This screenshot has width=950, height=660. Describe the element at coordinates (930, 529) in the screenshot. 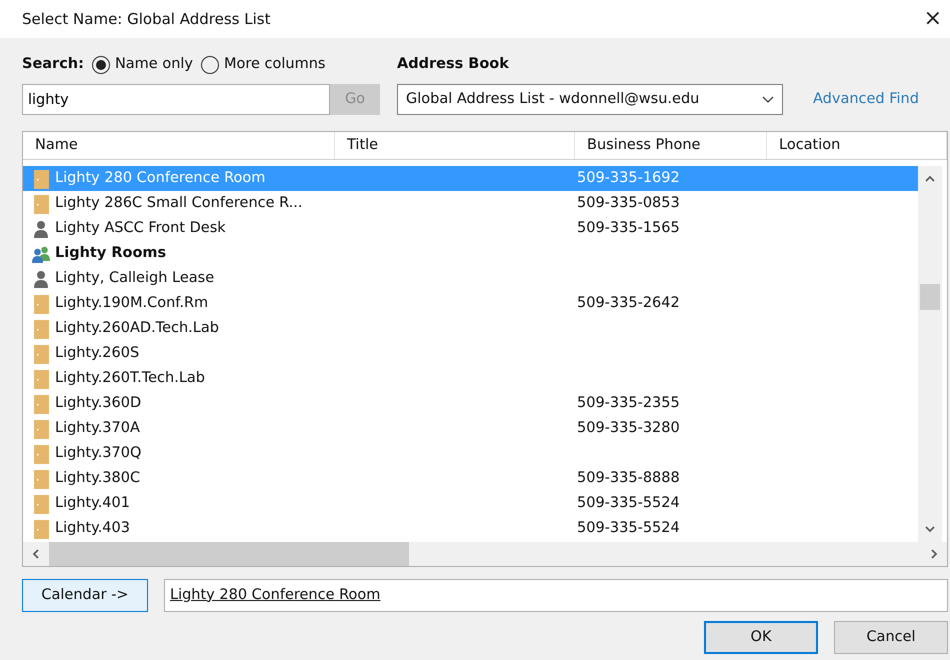

I see `scroll-down-icon` at that location.